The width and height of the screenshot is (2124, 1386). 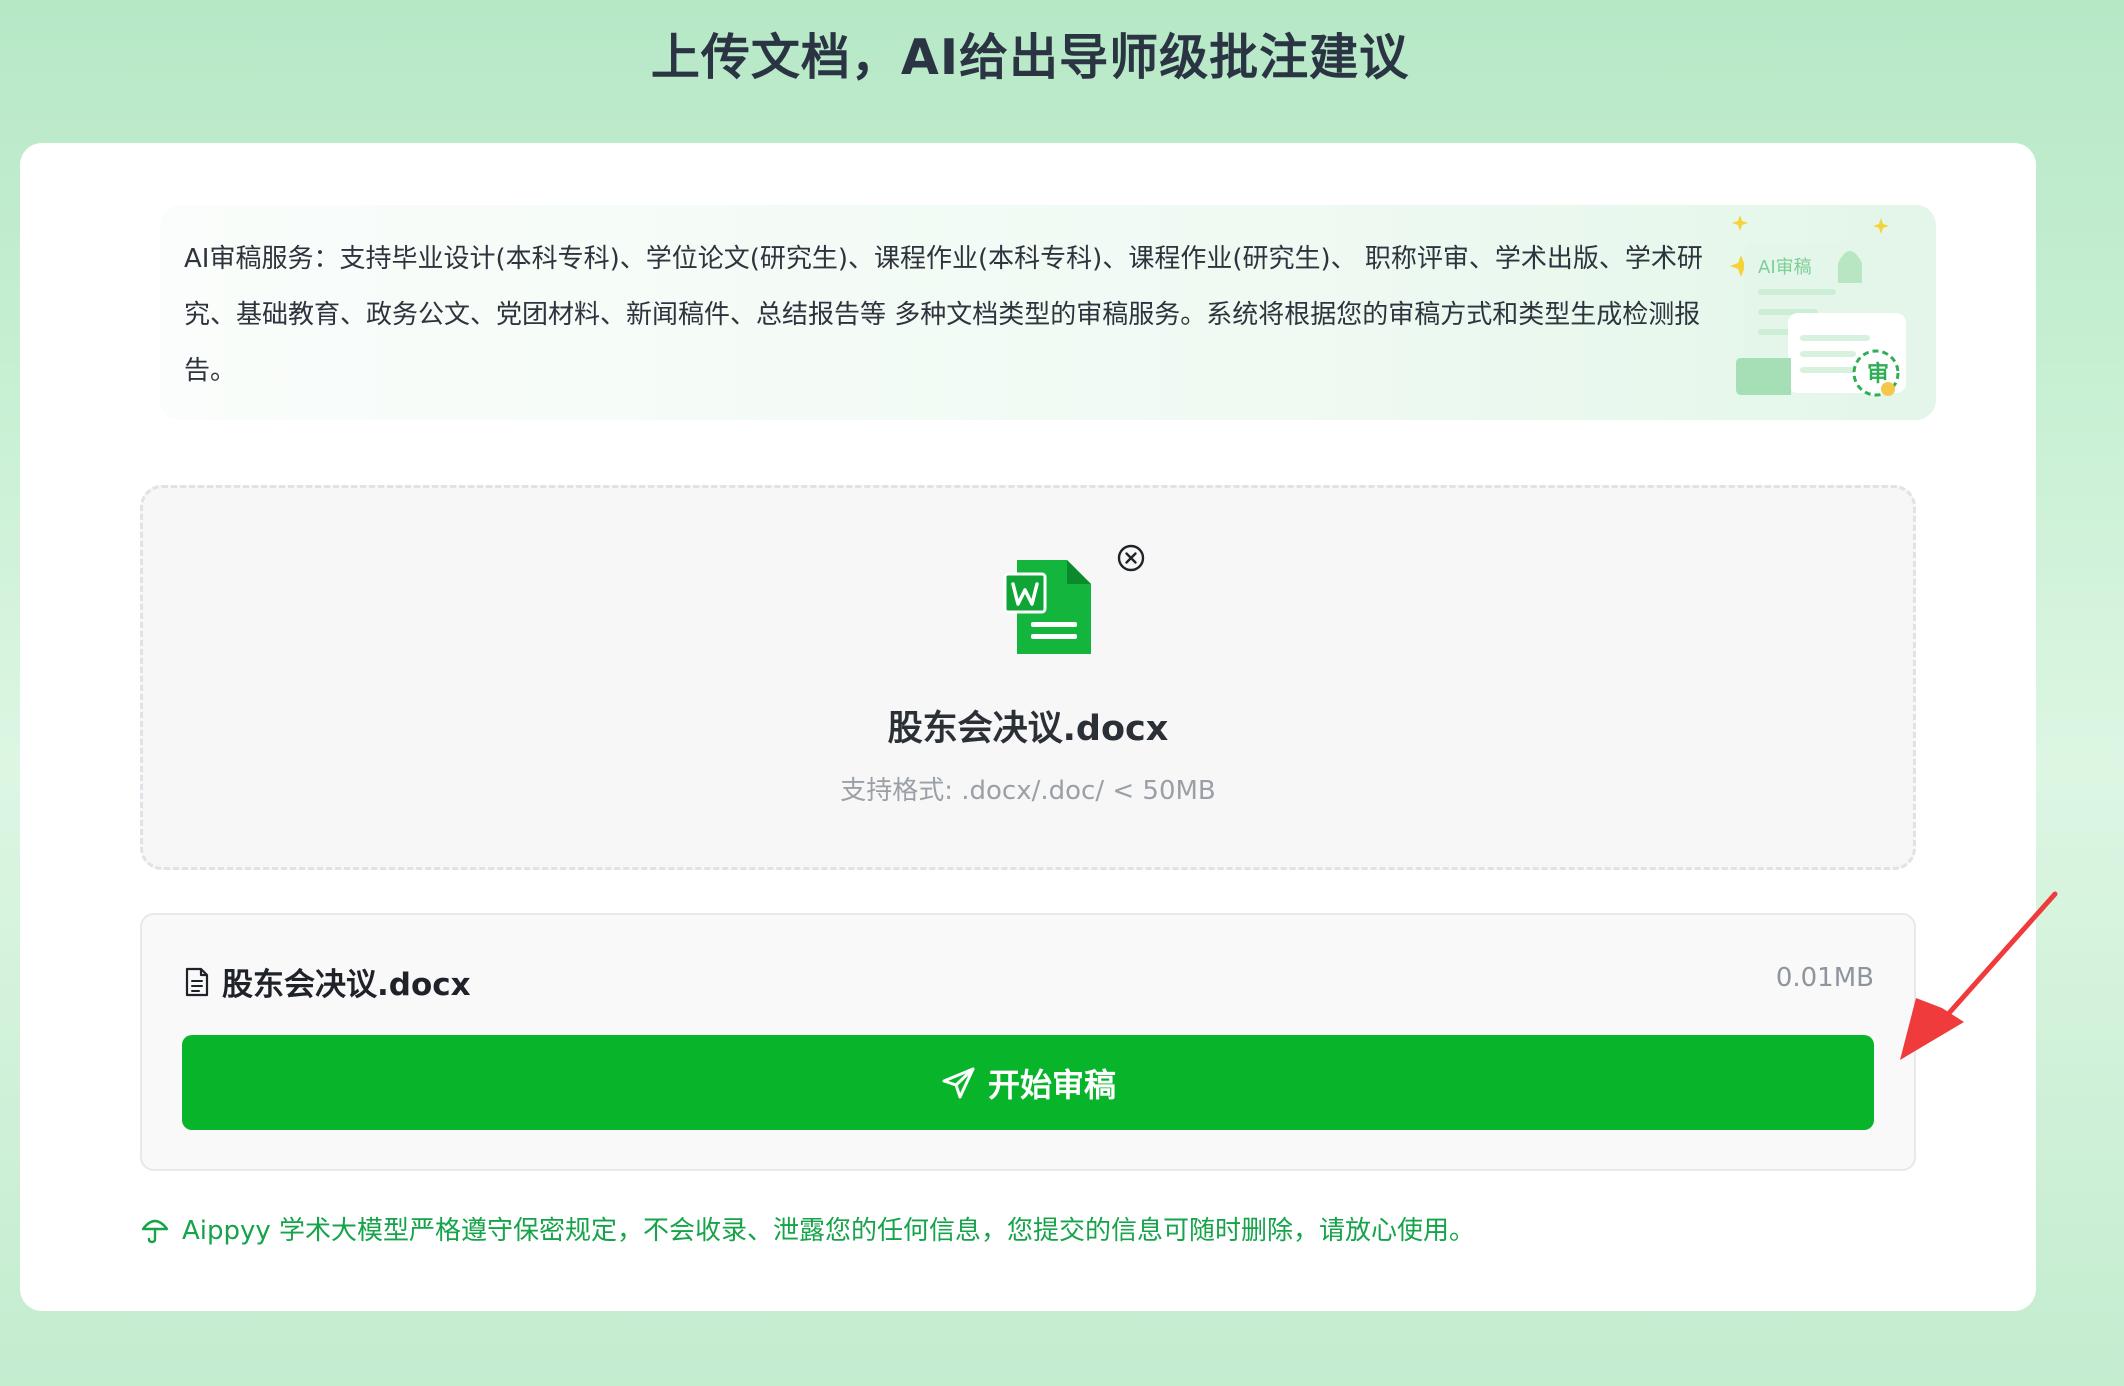 I want to click on file-list-item-size: 0.01MB, so click(x=1824, y=978).